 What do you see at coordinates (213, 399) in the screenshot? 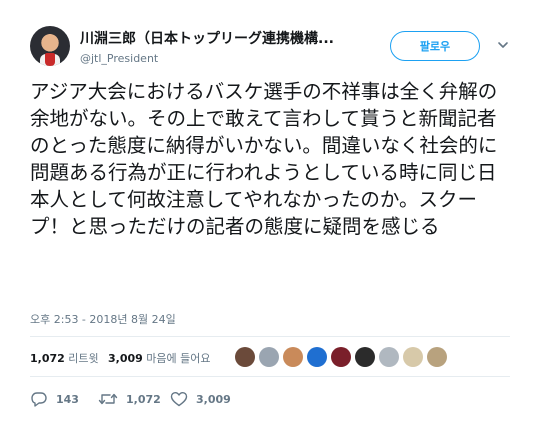
I see `like-action-count: 3,009` at bounding box center [213, 399].